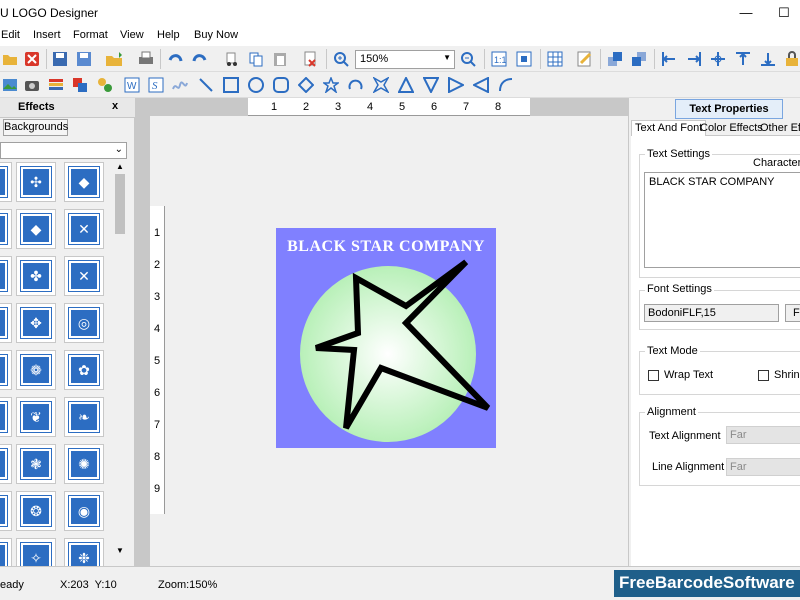 The height and width of the screenshot is (600, 800). Describe the element at coordinates (481, 85) in the screenshot. I see `triangle-left-tool-icon` at that location.